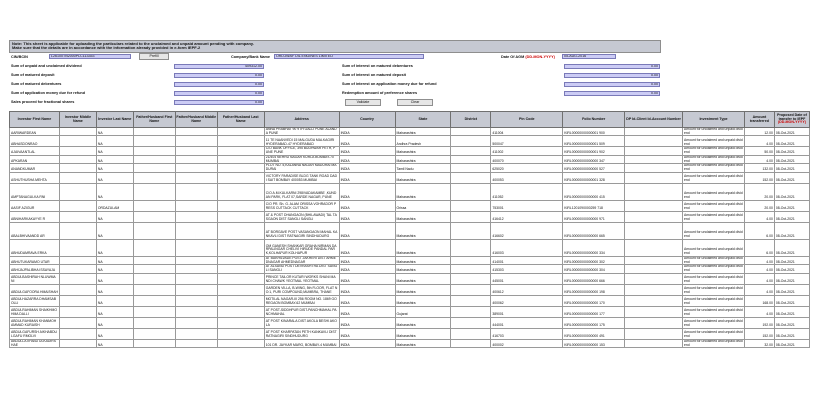 This screenshot has height=412, width=820. Describe the element at coordinates (759, 269) in the screenshot. I see `table-cell: 4.00` at that location.